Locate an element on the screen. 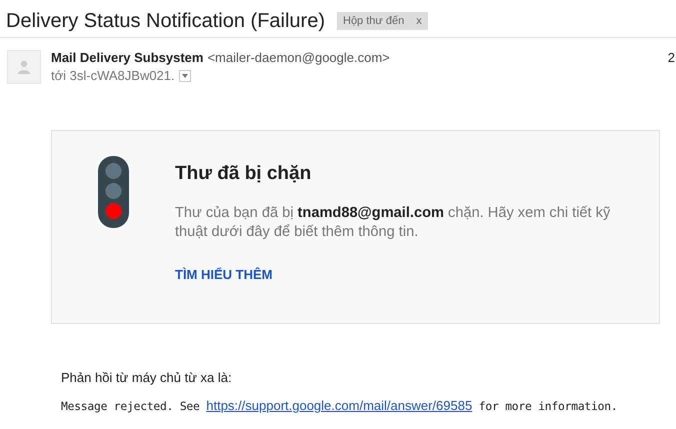  remove-label-button: x is located at coordinates (419, 21).